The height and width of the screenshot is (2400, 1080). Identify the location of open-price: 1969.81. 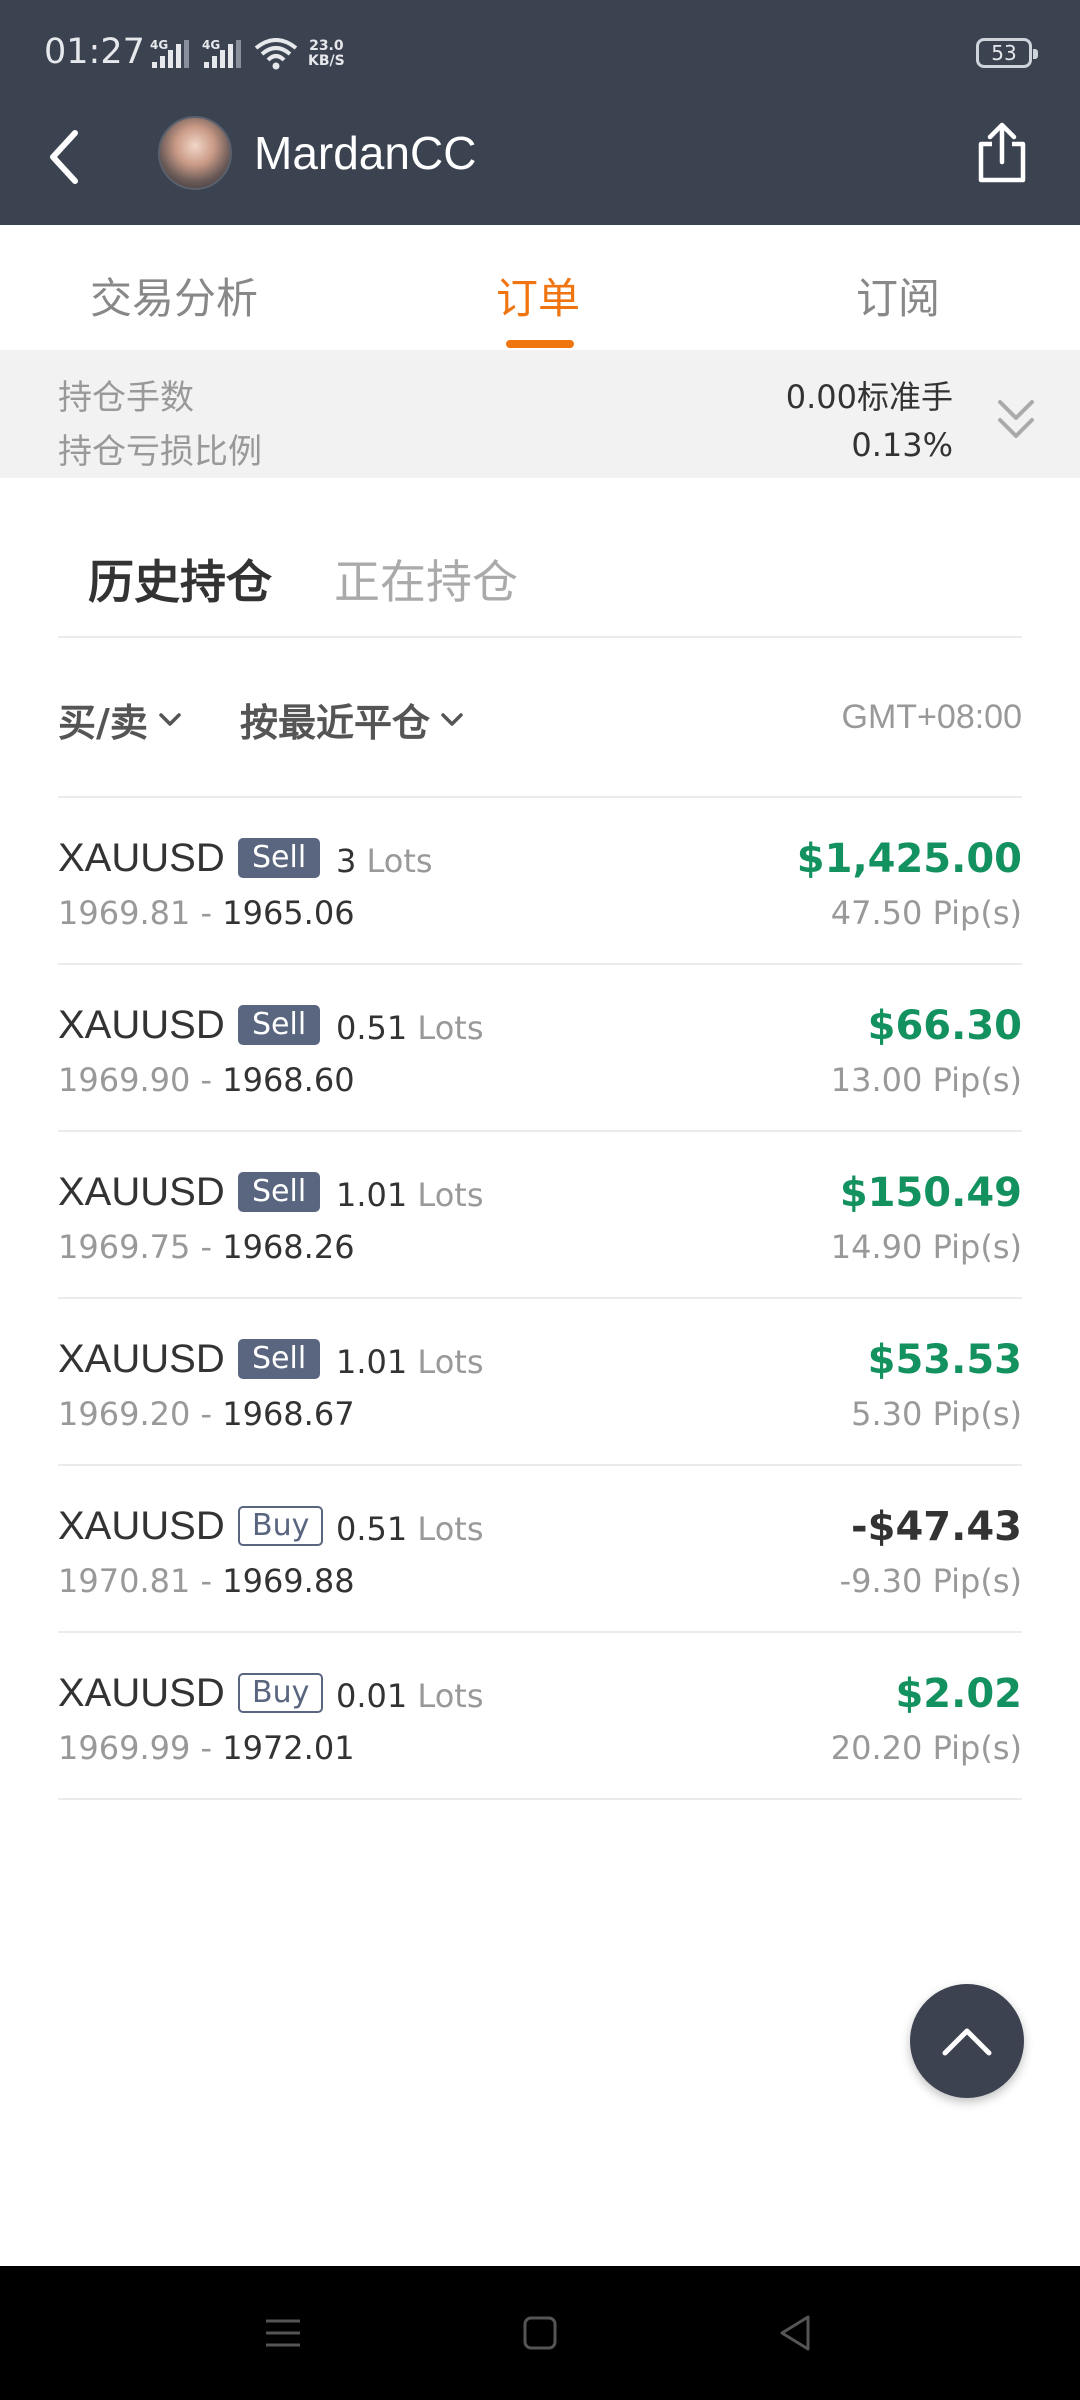
(124, 913).